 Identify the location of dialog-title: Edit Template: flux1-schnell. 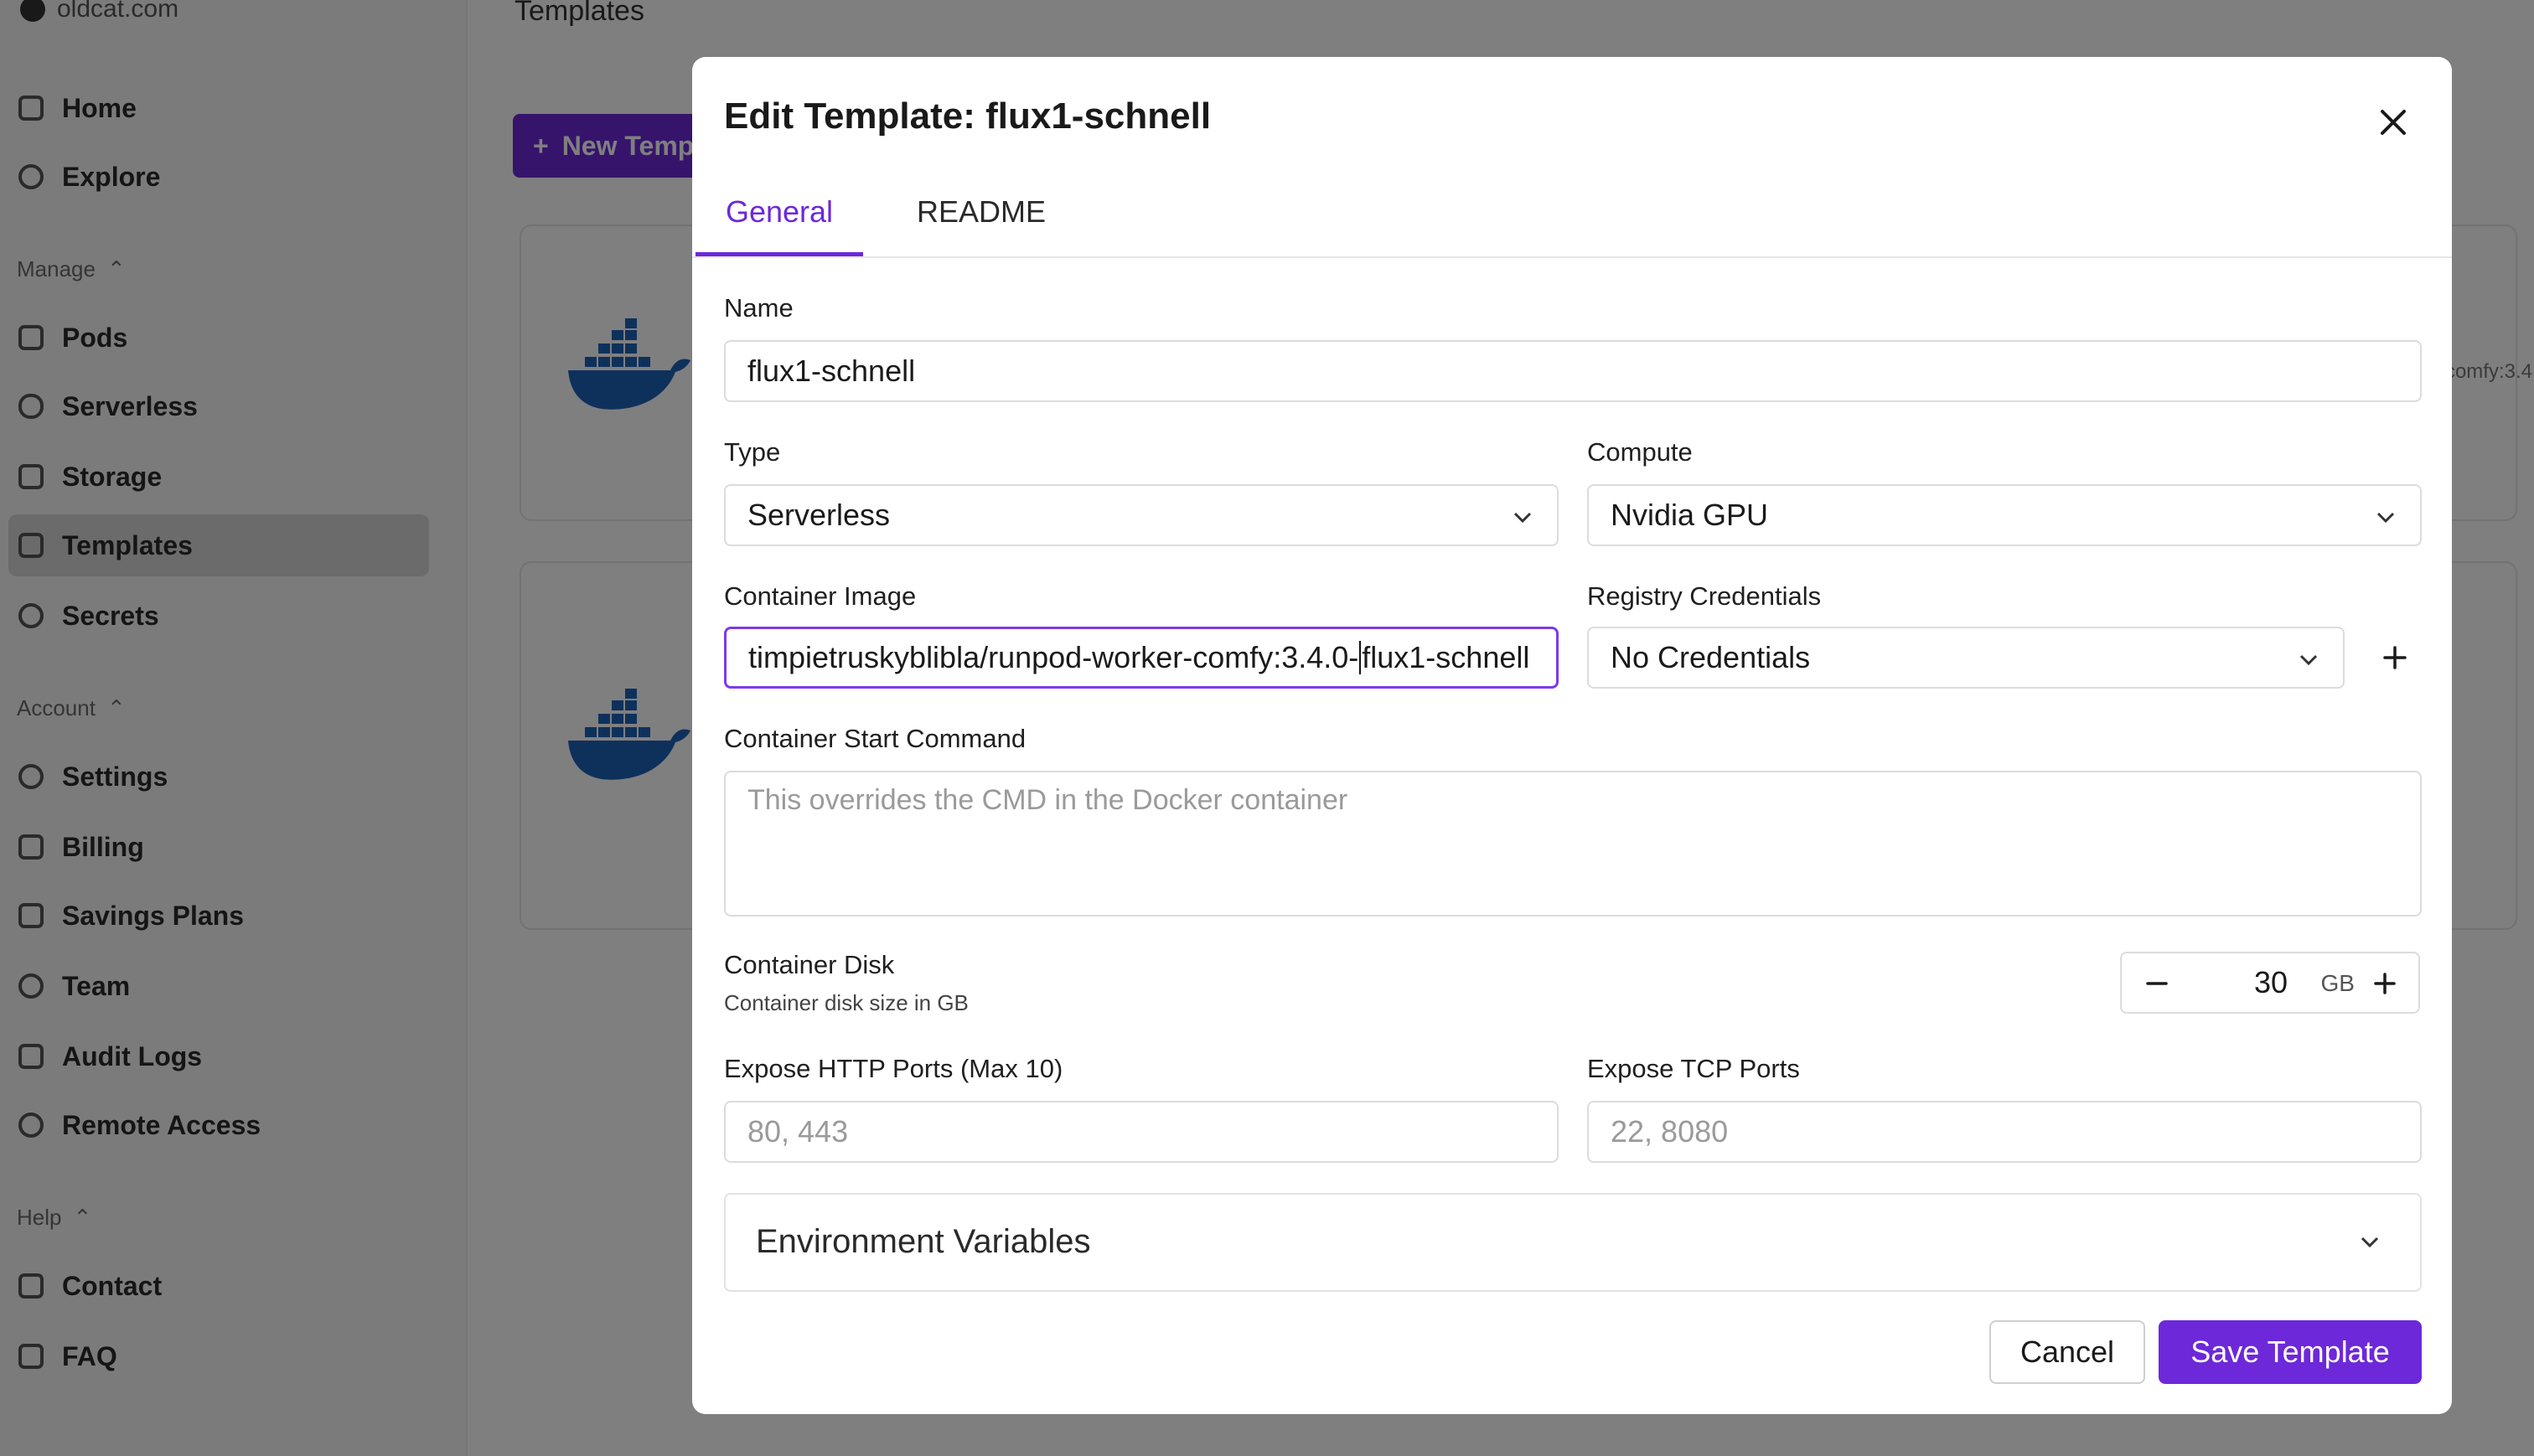
(968, 117).